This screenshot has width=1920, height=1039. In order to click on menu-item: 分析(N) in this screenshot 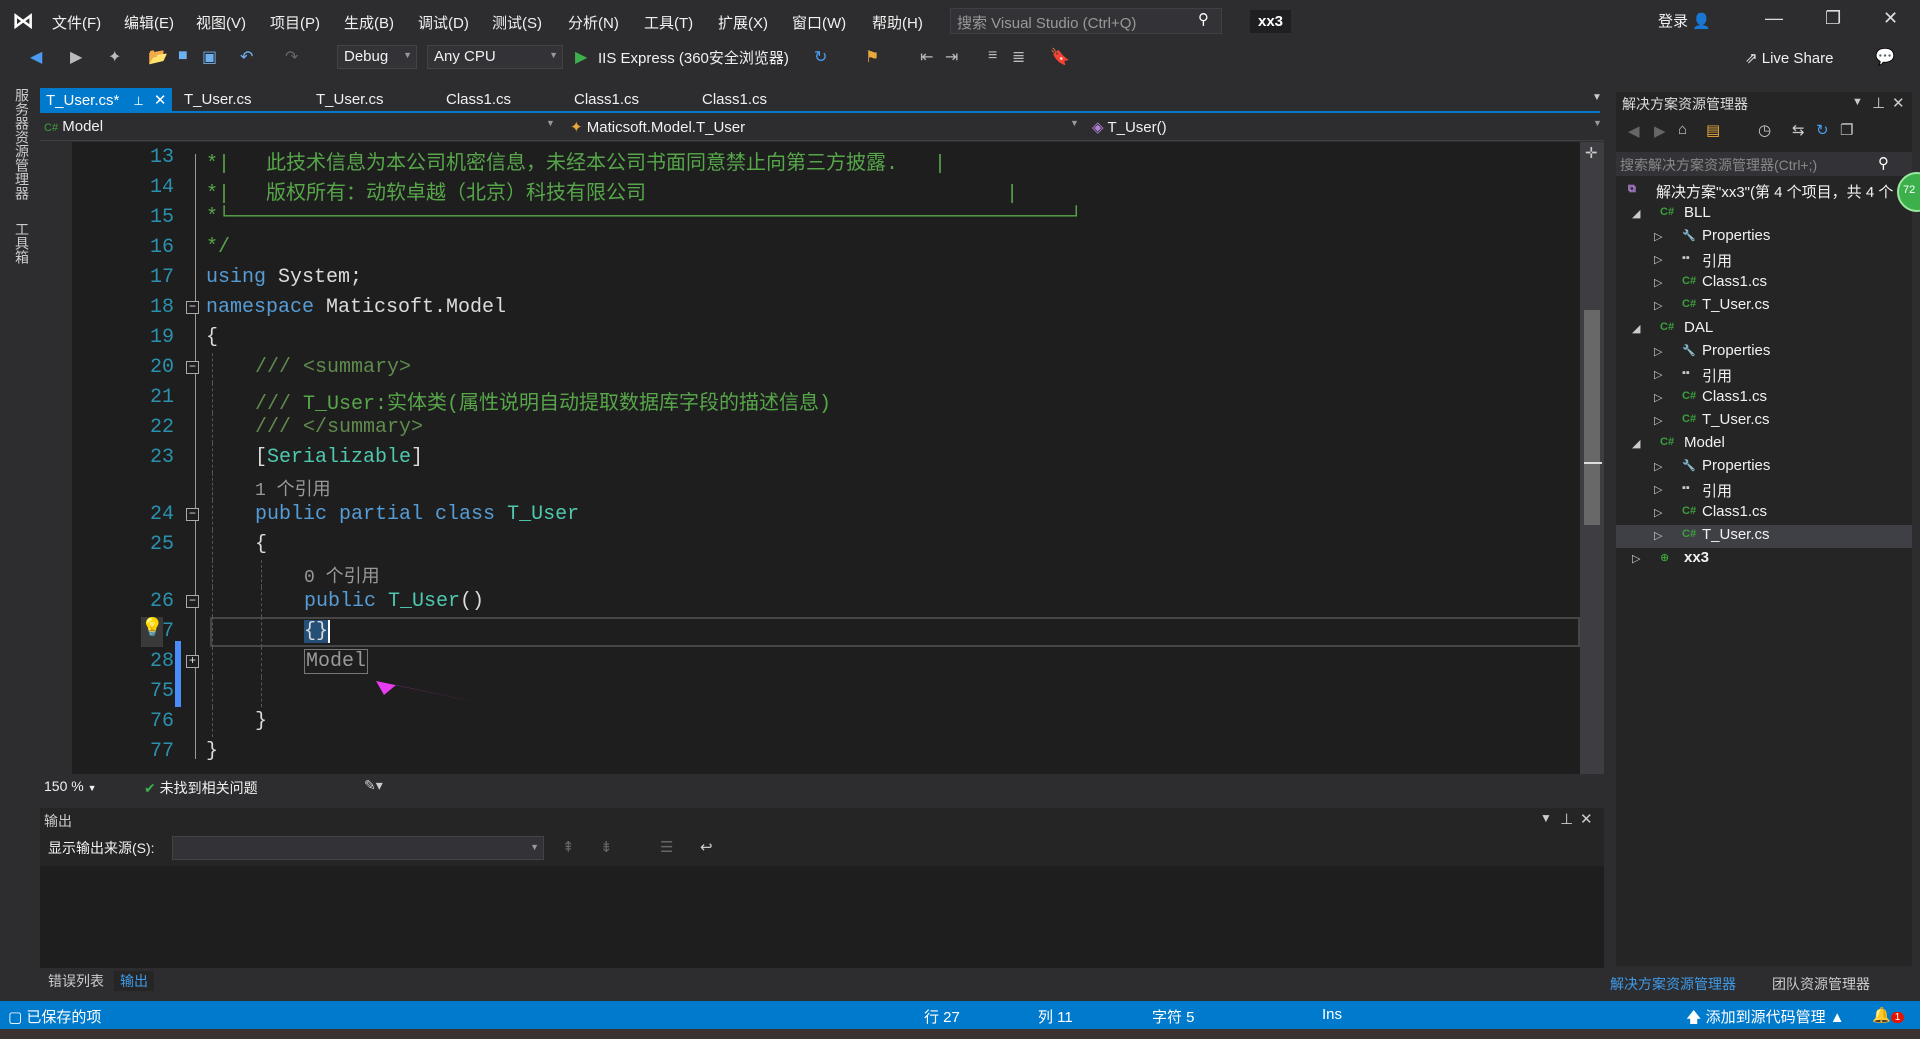, I will do `click(593, 22)`.